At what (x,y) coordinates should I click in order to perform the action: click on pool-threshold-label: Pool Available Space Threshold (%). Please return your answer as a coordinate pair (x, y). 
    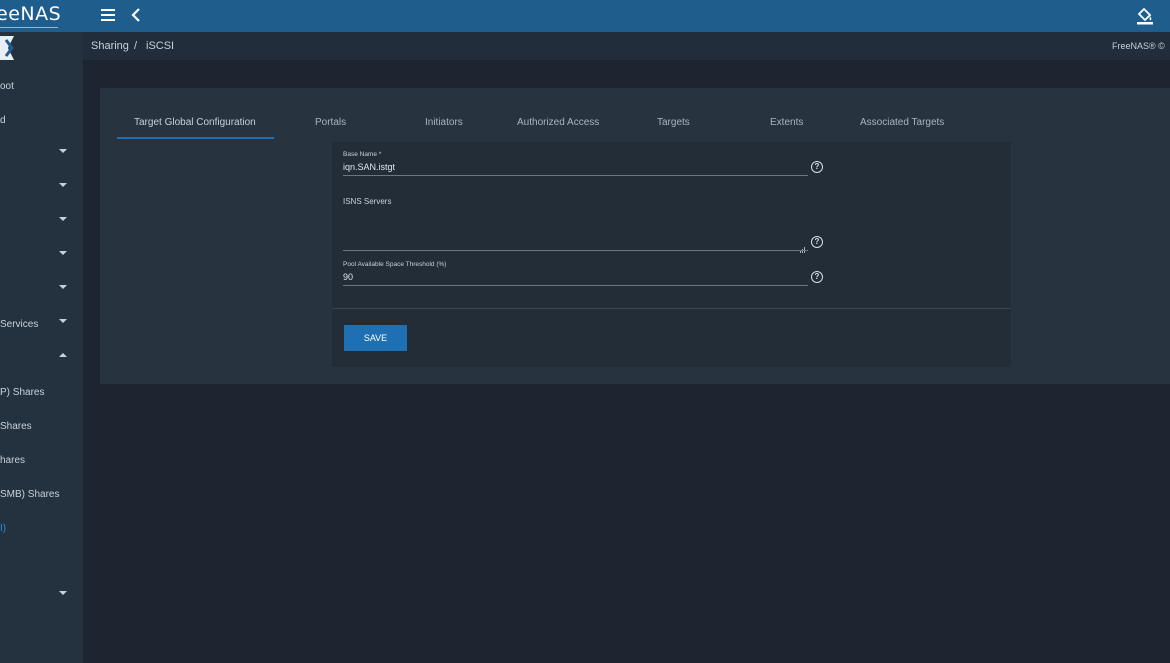
    Looking at the image, I should click on (395, 264).